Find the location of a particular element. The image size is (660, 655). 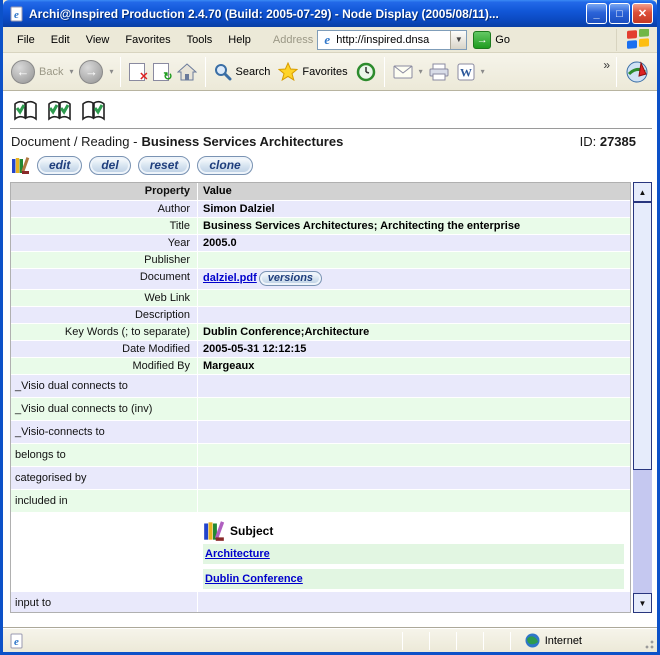

status-bar: e Internet is located at coordinates (330, 640).